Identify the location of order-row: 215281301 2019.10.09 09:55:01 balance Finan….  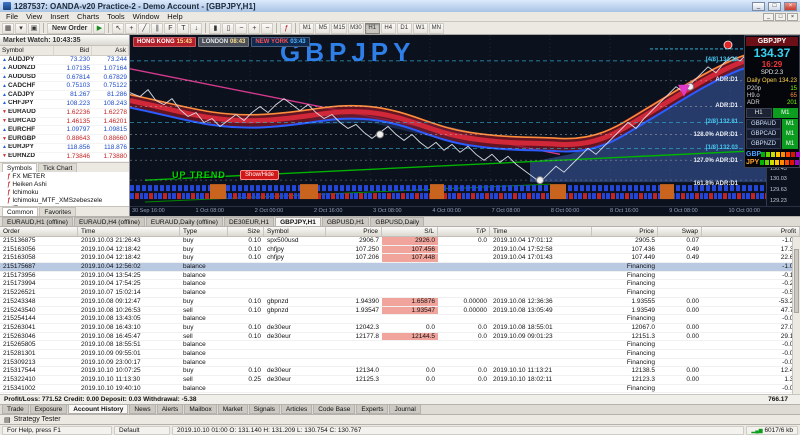
(400, 354).